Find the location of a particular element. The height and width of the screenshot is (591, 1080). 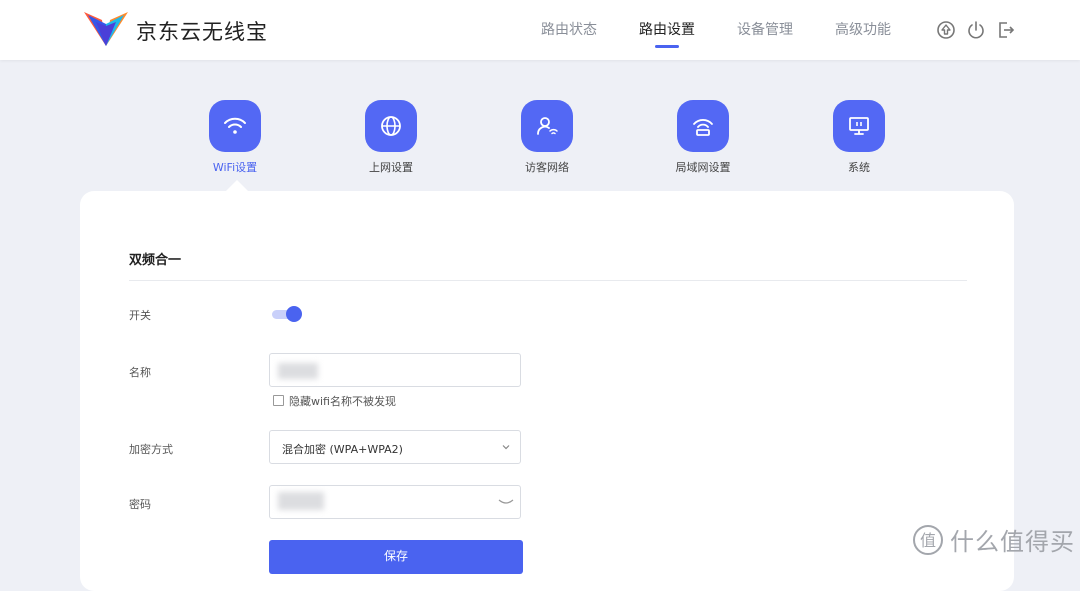

wifi-icon is located at coordinates (235, 125).